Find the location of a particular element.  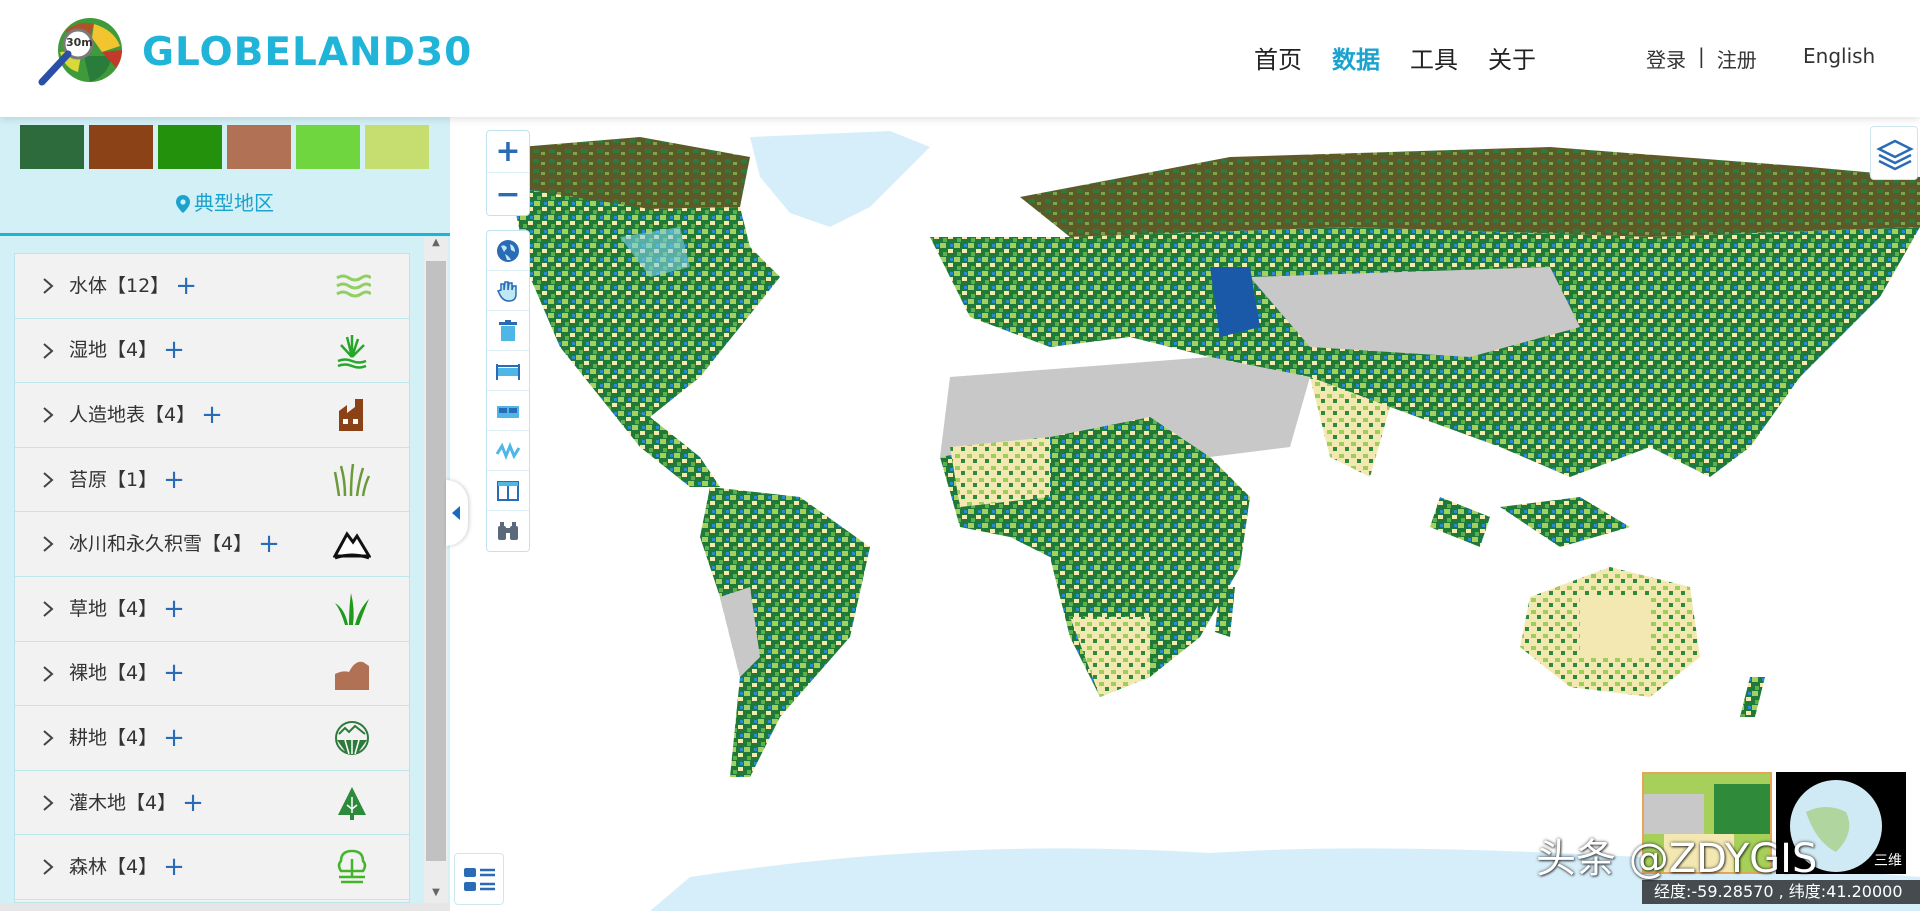

typical-region-tab: 典型地区 is located at coordinates (225, 203).